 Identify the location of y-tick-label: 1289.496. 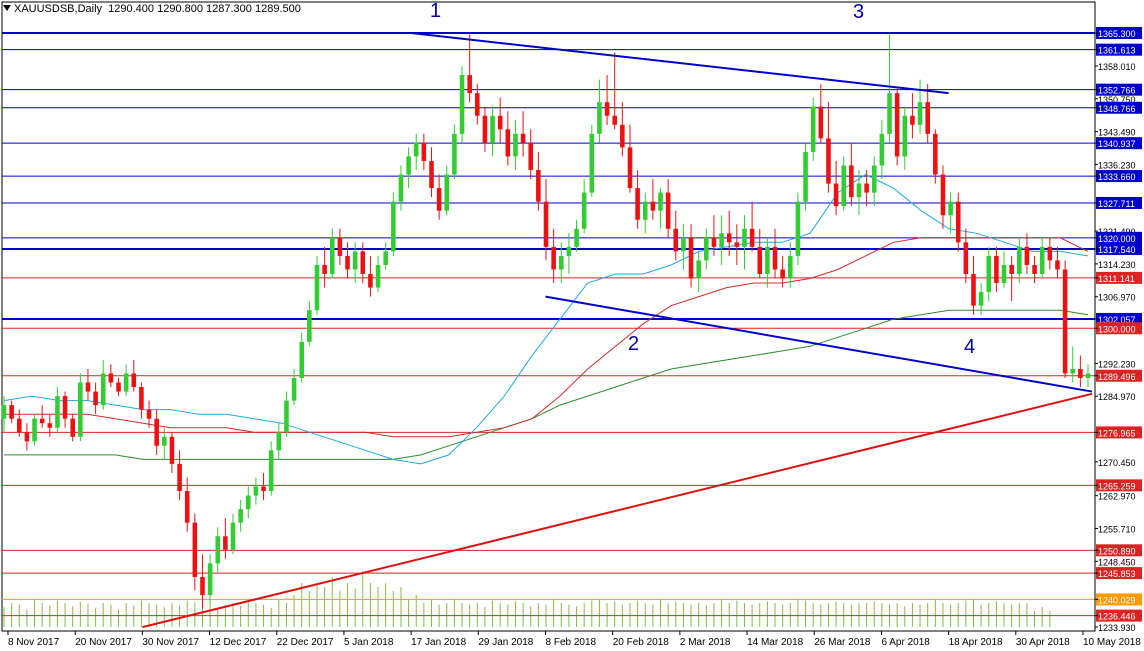
(1117, 377).